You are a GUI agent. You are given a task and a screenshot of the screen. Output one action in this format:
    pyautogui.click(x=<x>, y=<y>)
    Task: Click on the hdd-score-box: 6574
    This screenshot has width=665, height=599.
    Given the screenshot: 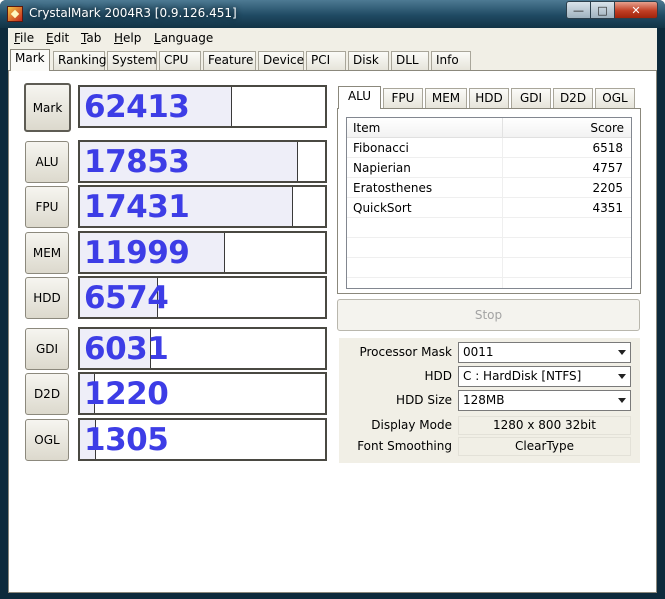 What is the action you would take?
    pyautogui.click(x=202, y=297)
    